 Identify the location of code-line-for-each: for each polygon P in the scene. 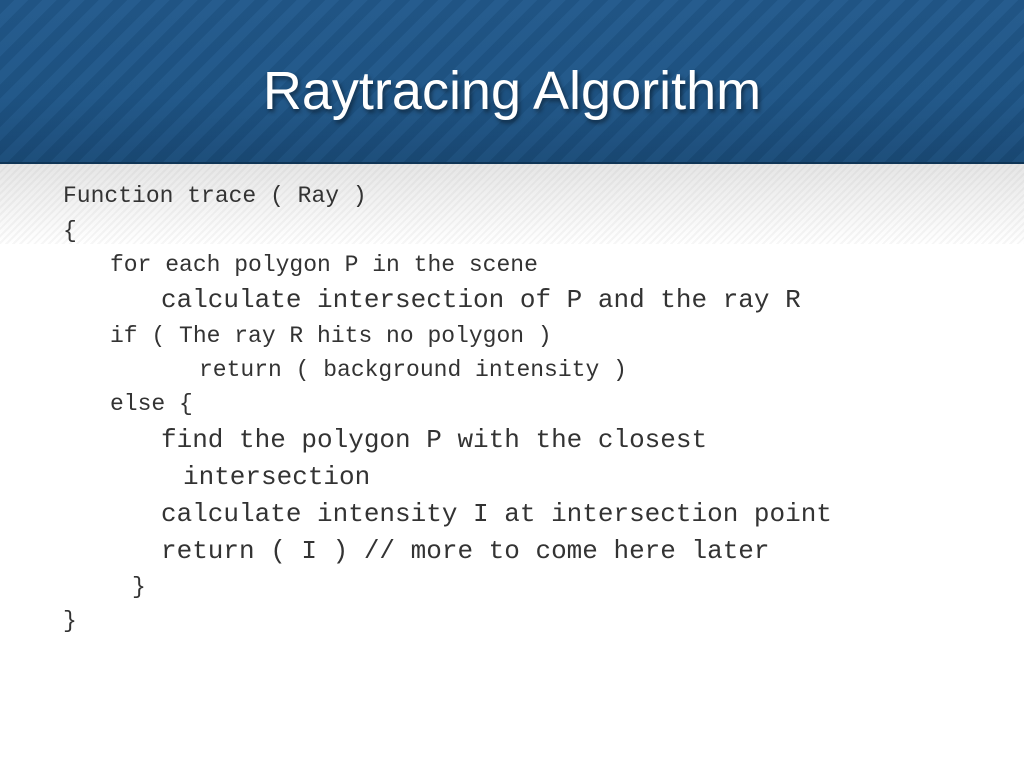
(324, 265).